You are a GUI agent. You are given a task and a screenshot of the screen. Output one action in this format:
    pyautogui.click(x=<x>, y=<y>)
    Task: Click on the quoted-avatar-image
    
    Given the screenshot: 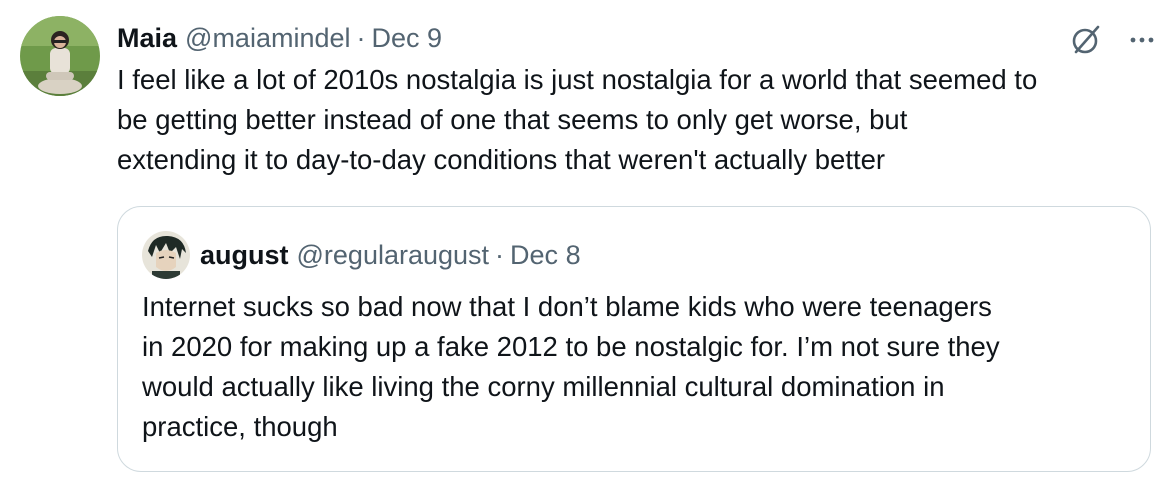 What is the action you would take?
    pyautogui.click(x=166, y=255)
    